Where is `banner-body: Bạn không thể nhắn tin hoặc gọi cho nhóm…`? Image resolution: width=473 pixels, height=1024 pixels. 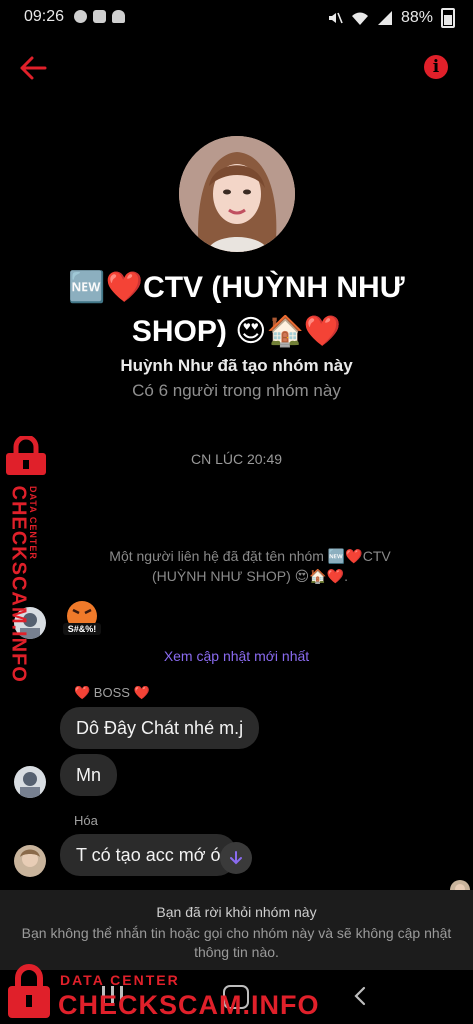
banner-body: Bạn không thể nhắn tin hoặc gọi cho nhóm… is located at coordinates (236, 942).